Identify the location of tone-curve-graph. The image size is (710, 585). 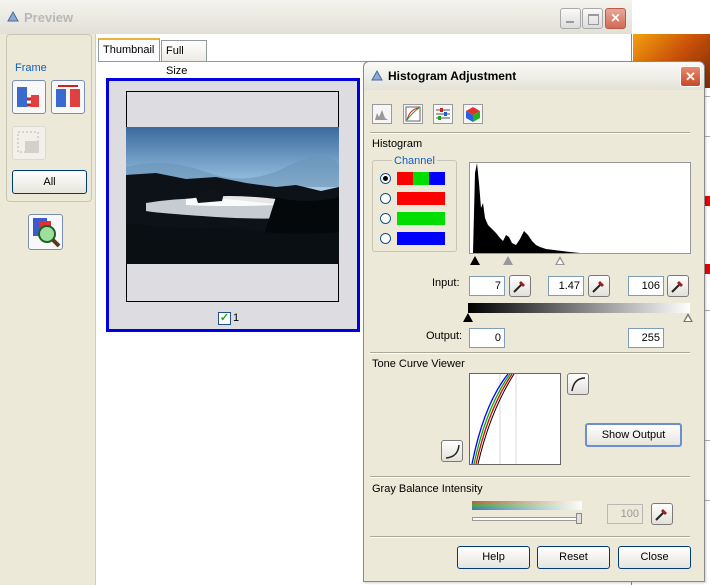
(515, 419).